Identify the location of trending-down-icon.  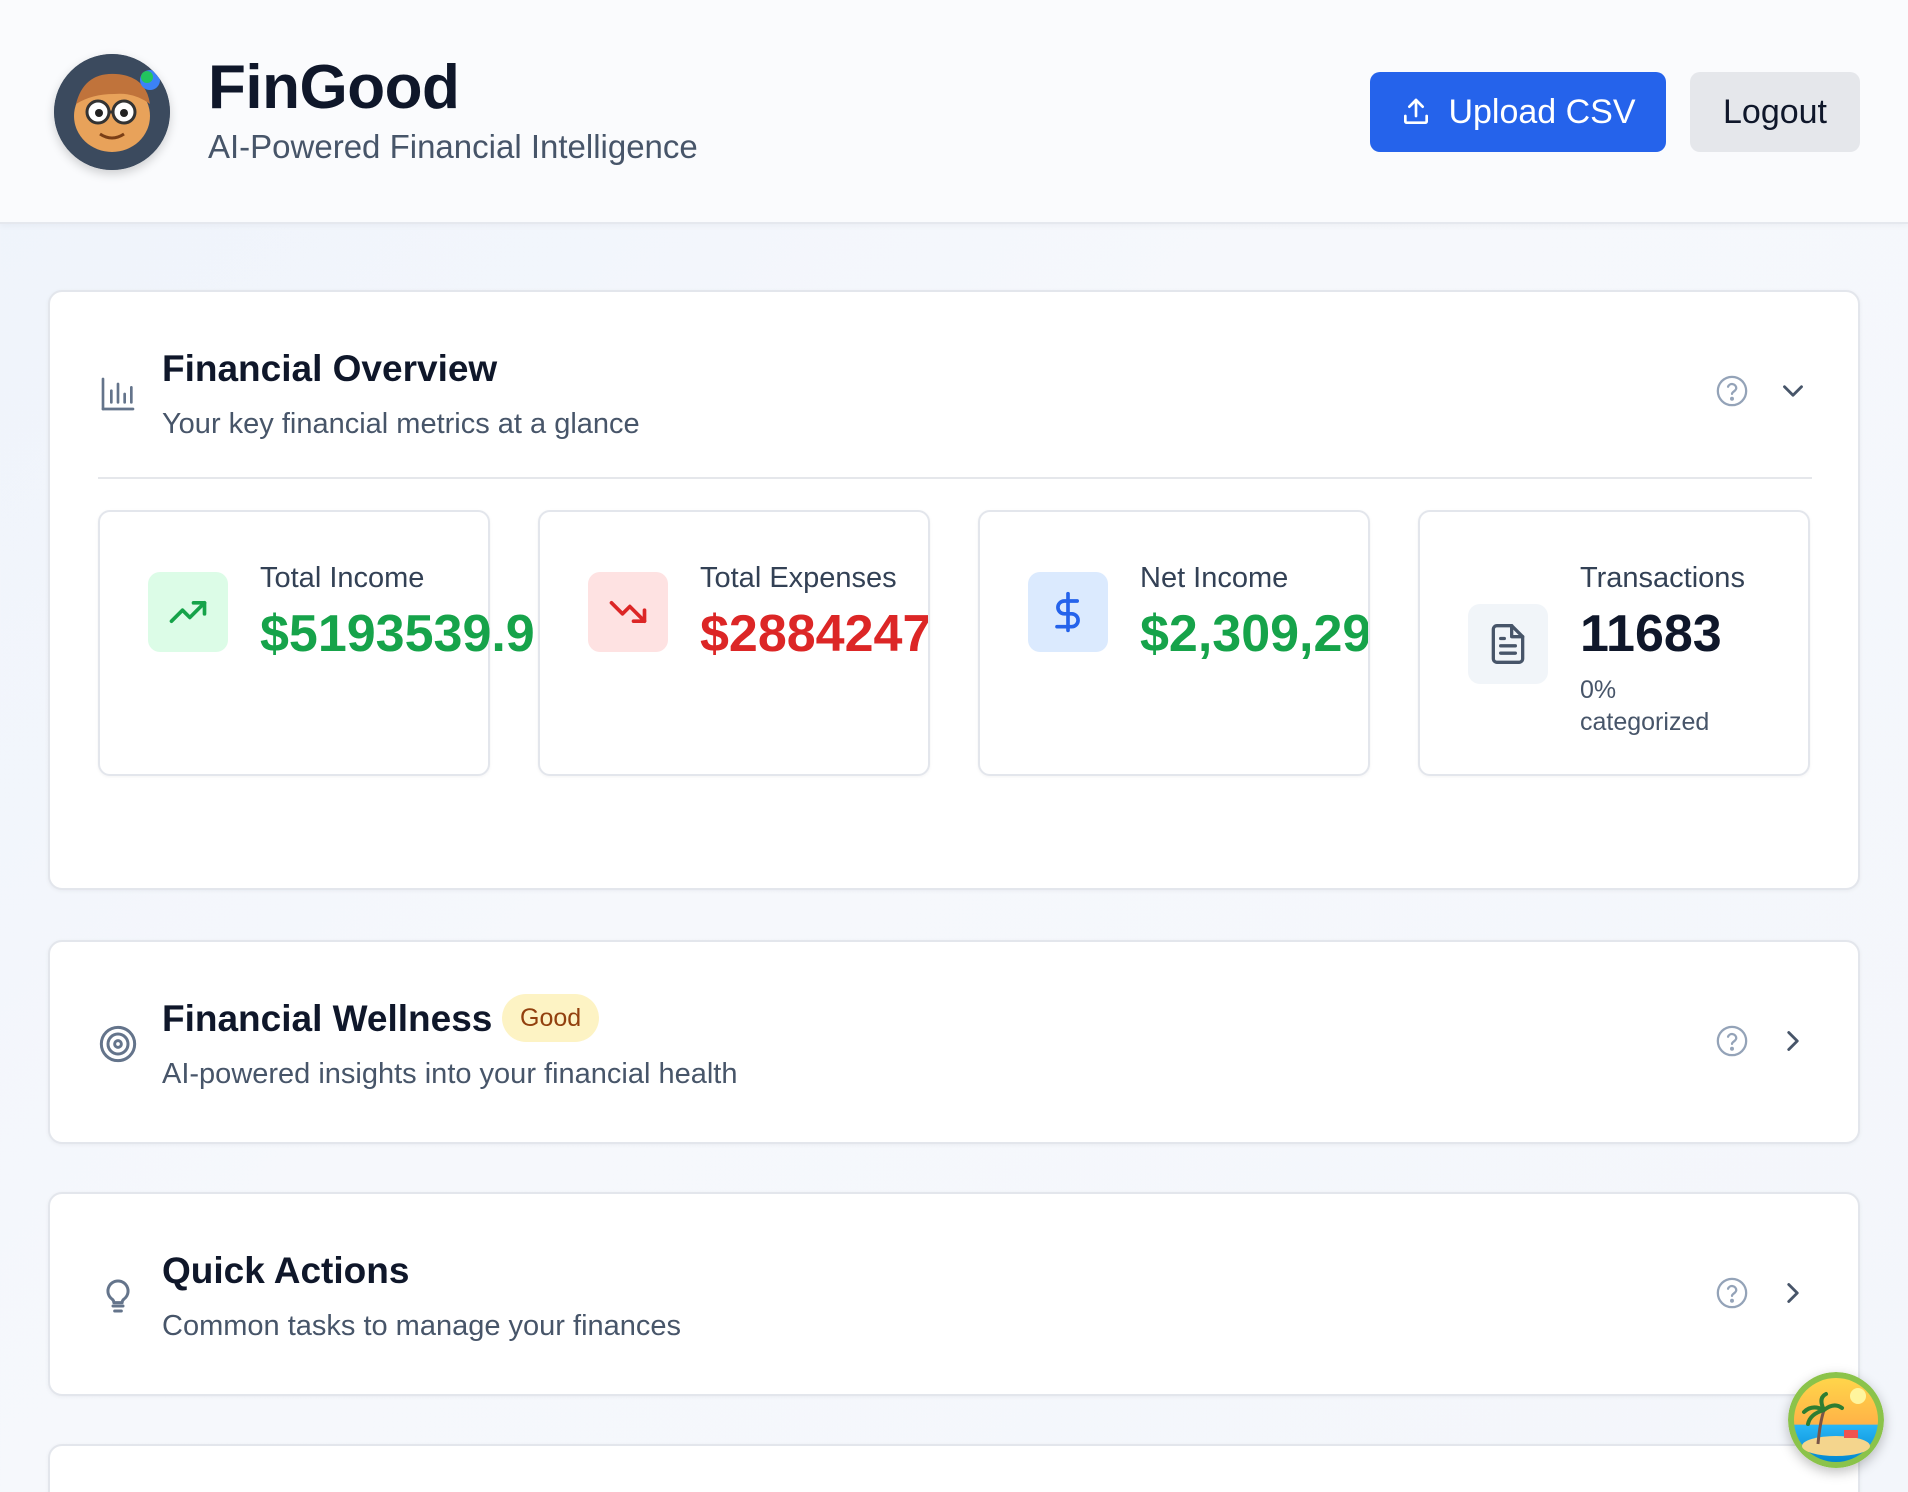
(628, 612).